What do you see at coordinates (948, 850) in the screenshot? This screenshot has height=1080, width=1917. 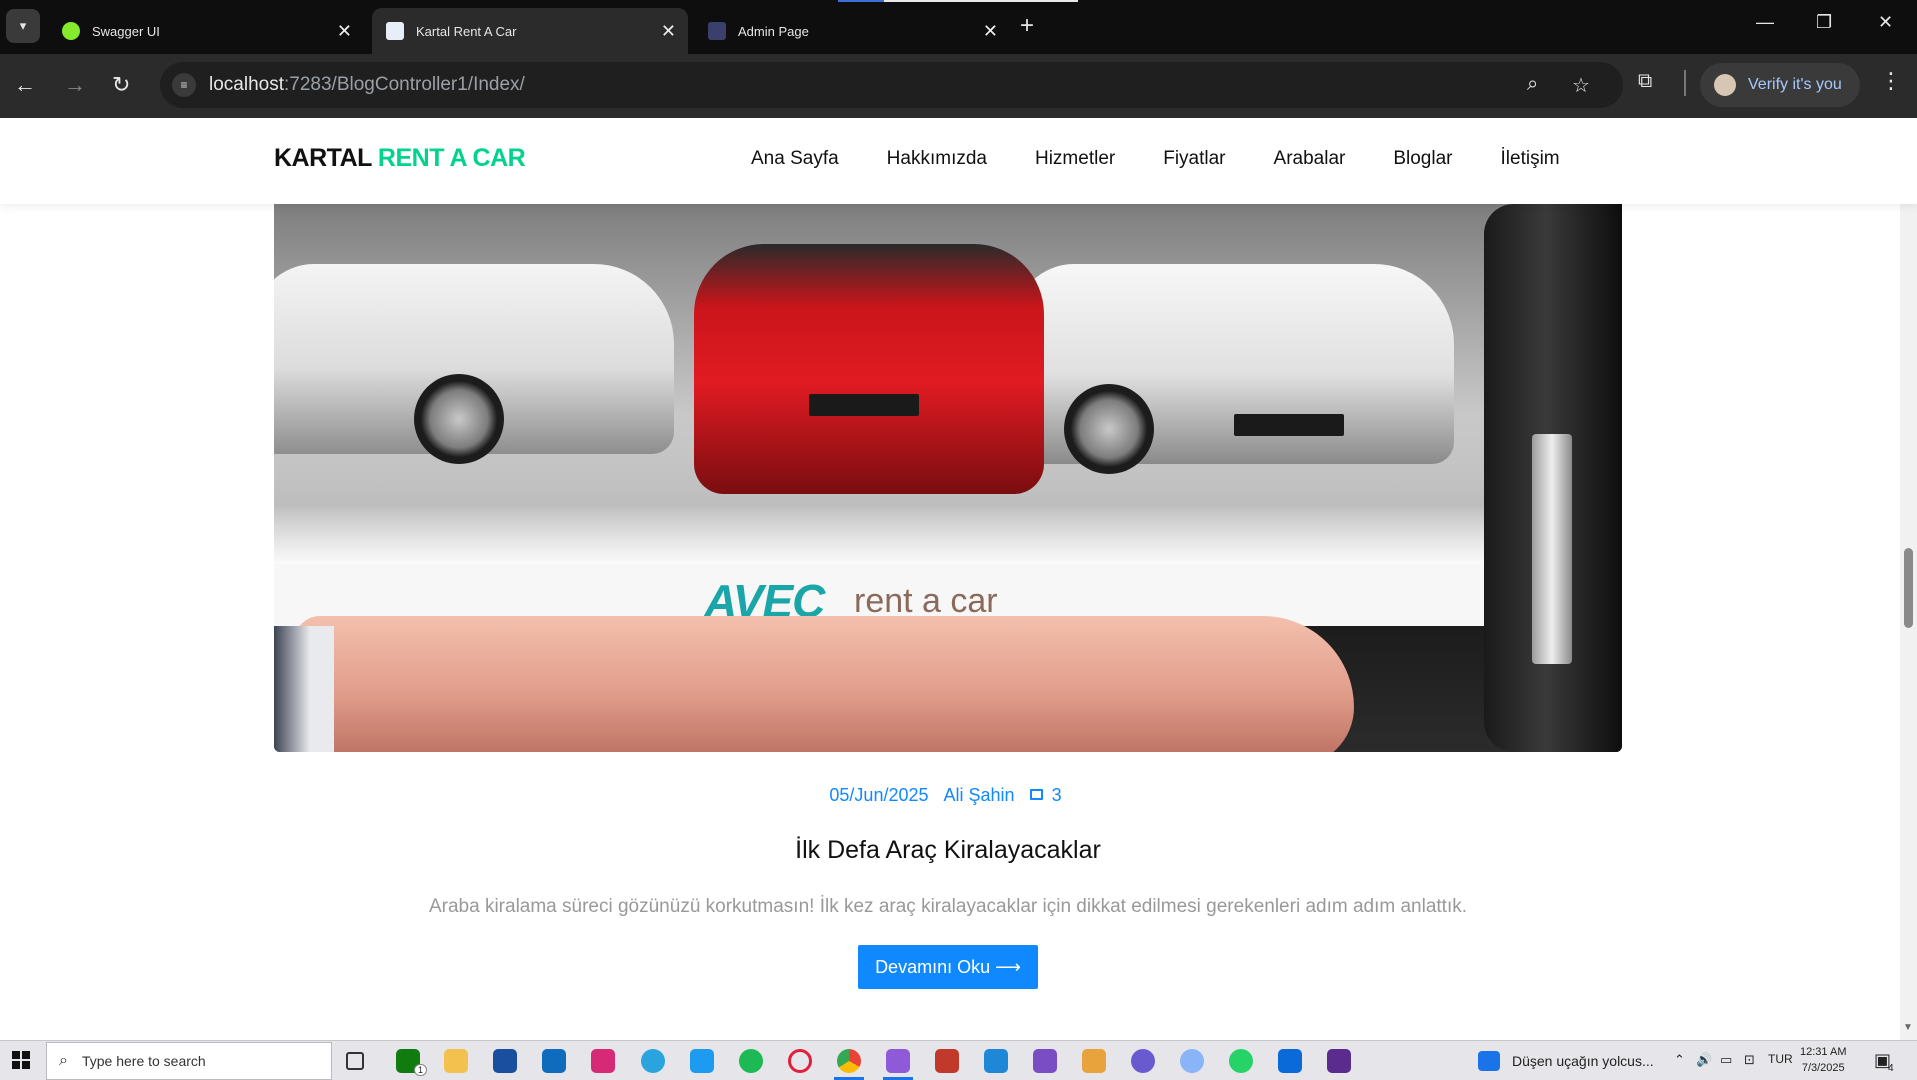 I see `post-title: İlk Defa Araç Kiralayacaklar` at bounding box center [948, 850].